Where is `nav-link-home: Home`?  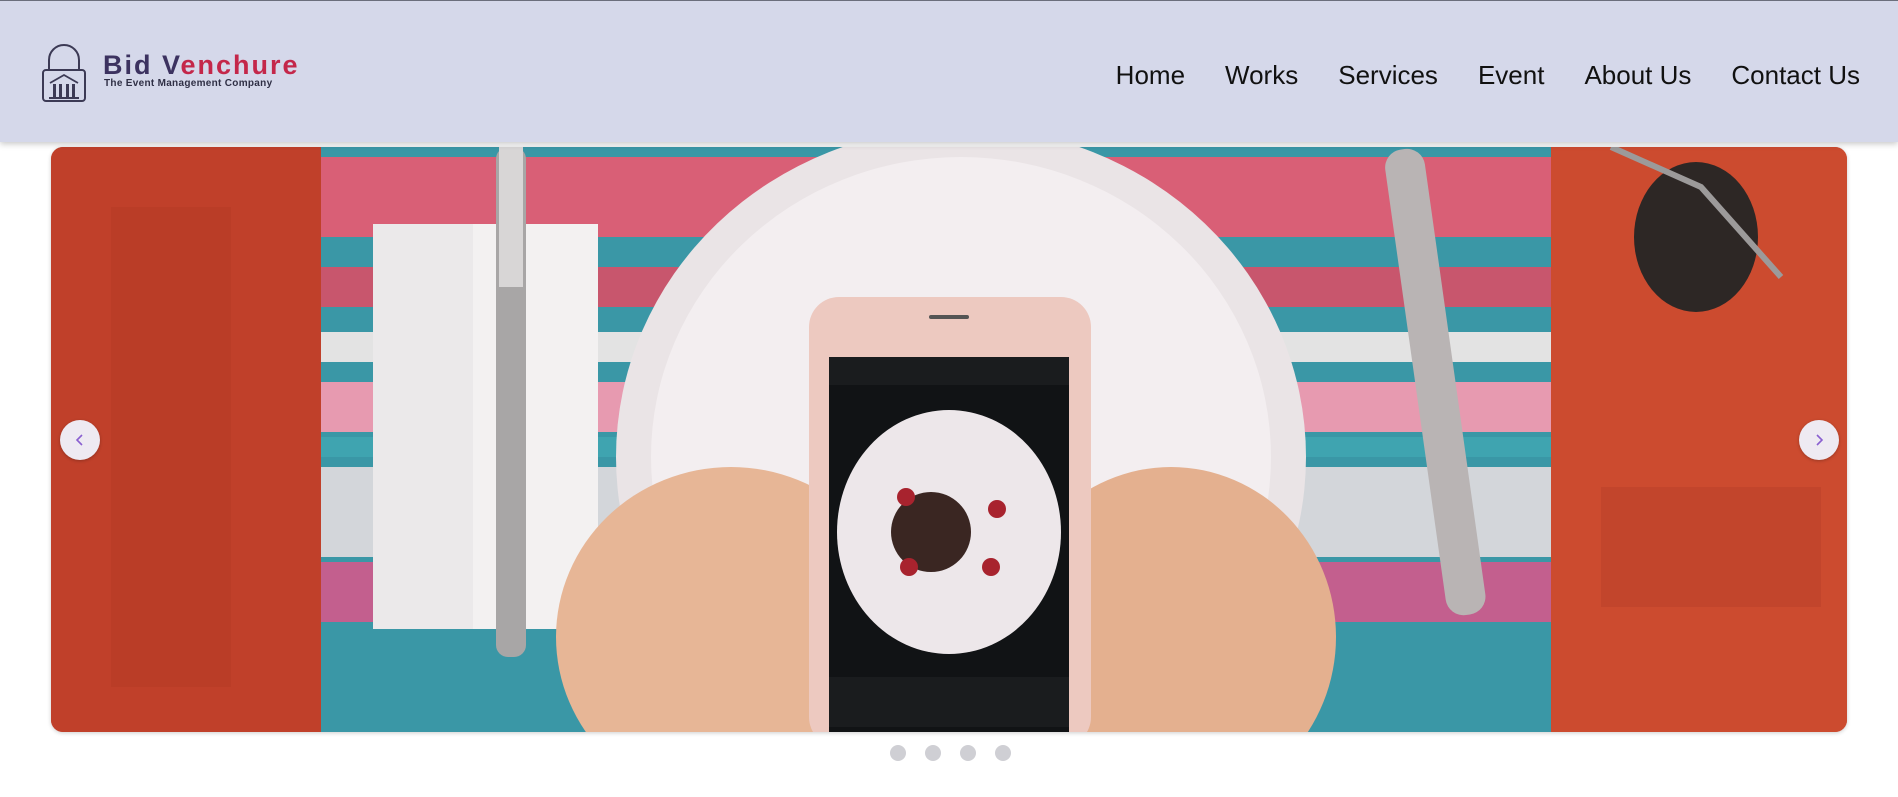 nav-link-home: Home is located at coordinates (1150, 75).